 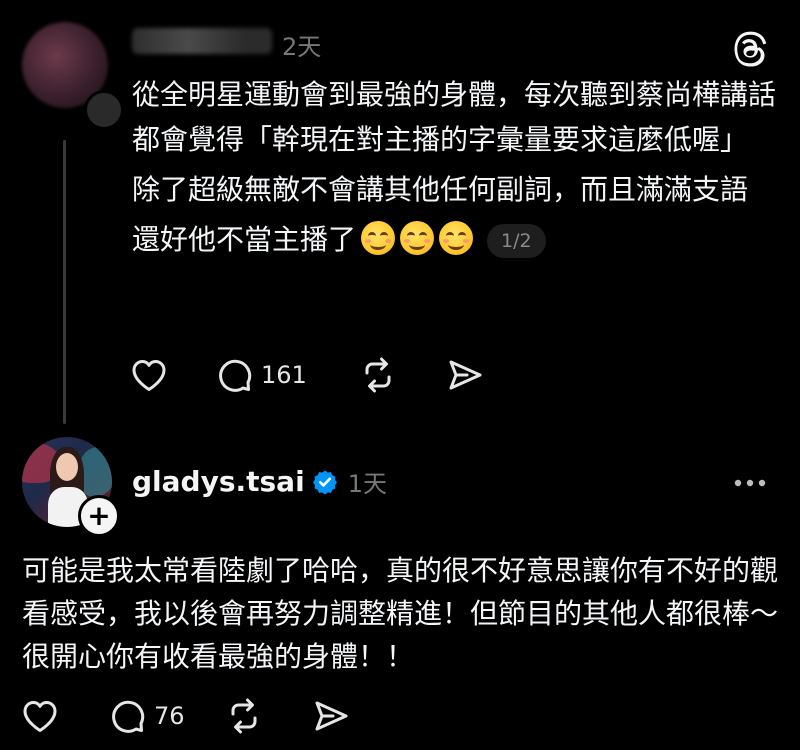 I want to click on comment-button: 161, so click(x=262, y=375).